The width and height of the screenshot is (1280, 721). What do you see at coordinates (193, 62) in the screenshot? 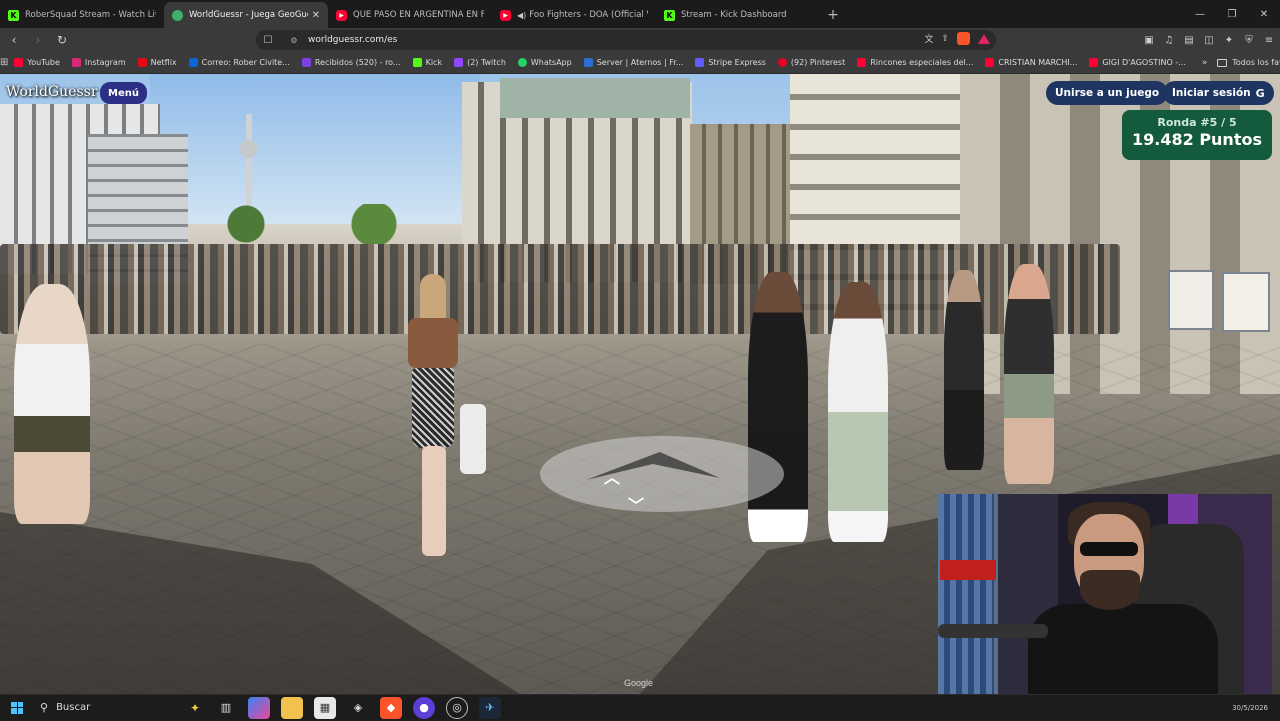
I see `outlook-icon` at bounding box center [193, 62].